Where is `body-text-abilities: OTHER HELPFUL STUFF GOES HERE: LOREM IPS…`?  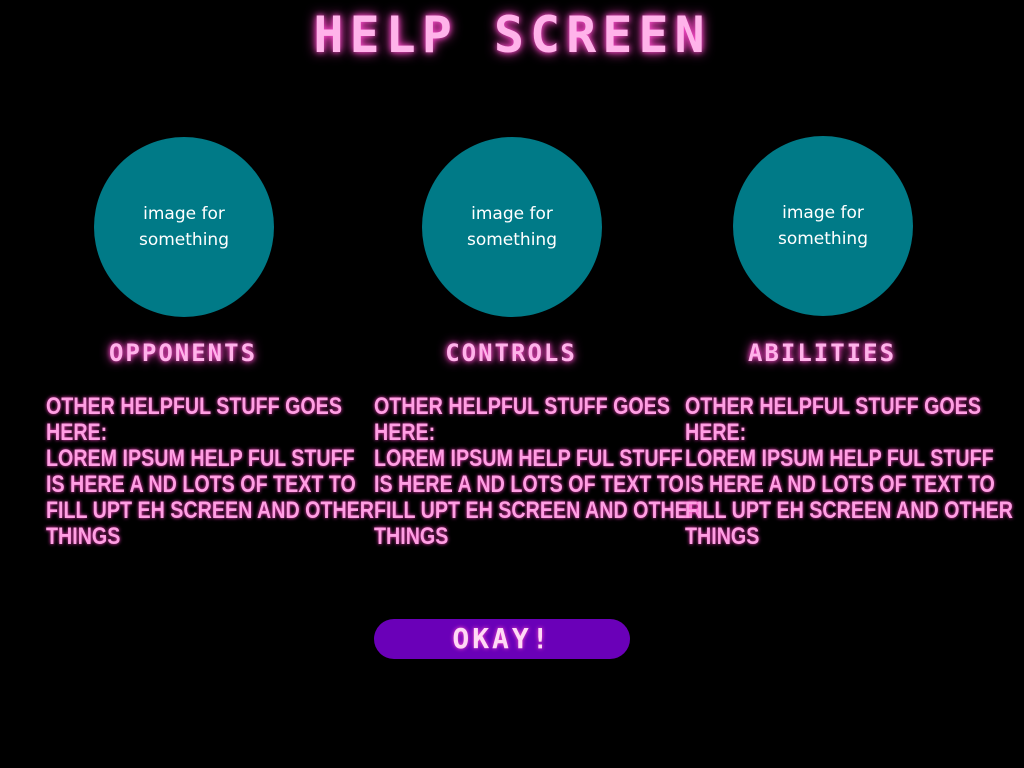 body-text-abilities: OTHER HELPFUL STUFF GOES HERE: LOREM IPS… is located at coordinates (849, 471).